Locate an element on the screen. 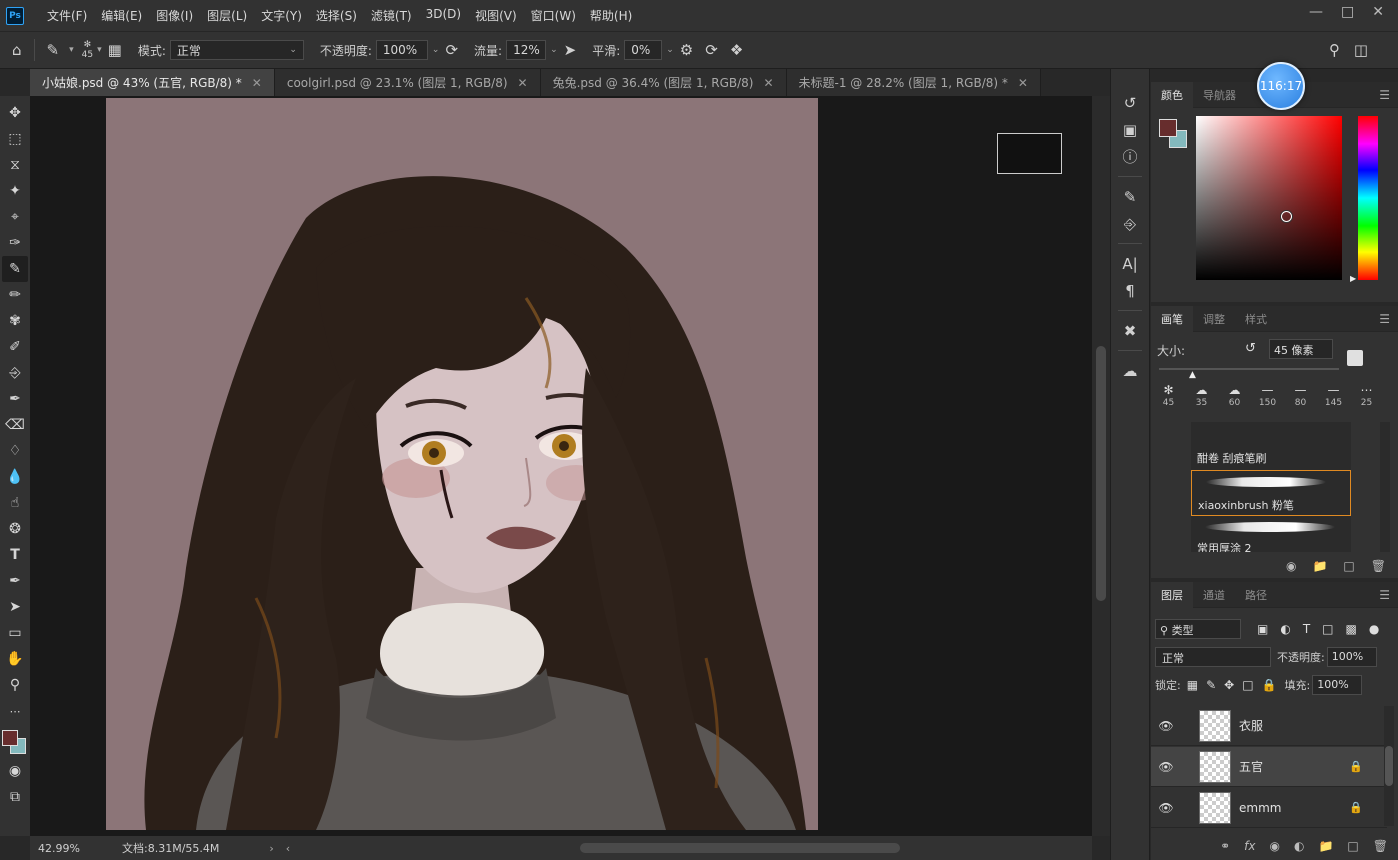 The height and width of the screenshot is (860, 1398). zoom-tool-icon: ⚲ is located at coordinates (15, 685).